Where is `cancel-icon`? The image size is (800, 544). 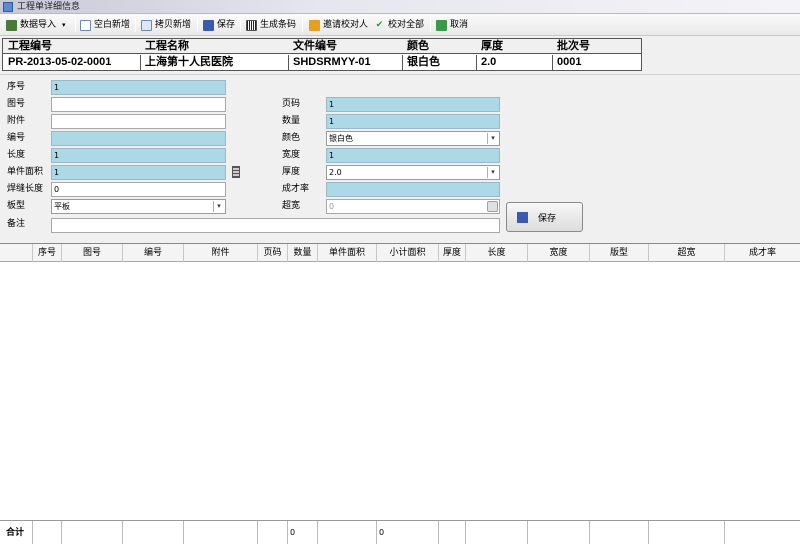
cancel-icon is located at coordinates (441, 25).